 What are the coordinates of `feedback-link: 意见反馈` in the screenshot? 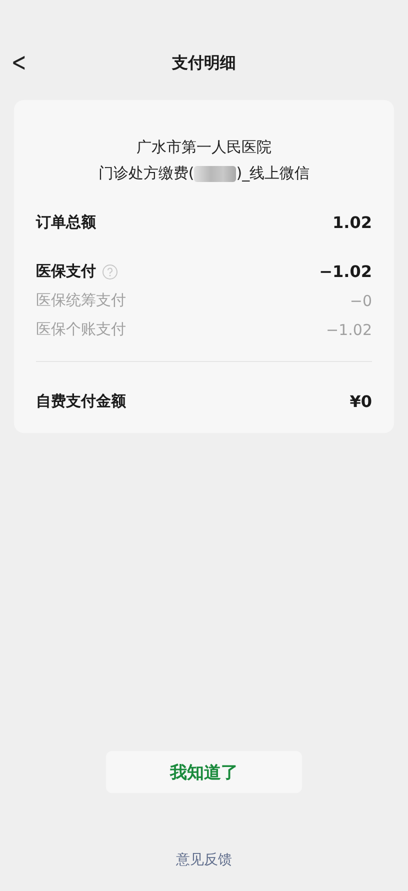 It's located at (204, 860).